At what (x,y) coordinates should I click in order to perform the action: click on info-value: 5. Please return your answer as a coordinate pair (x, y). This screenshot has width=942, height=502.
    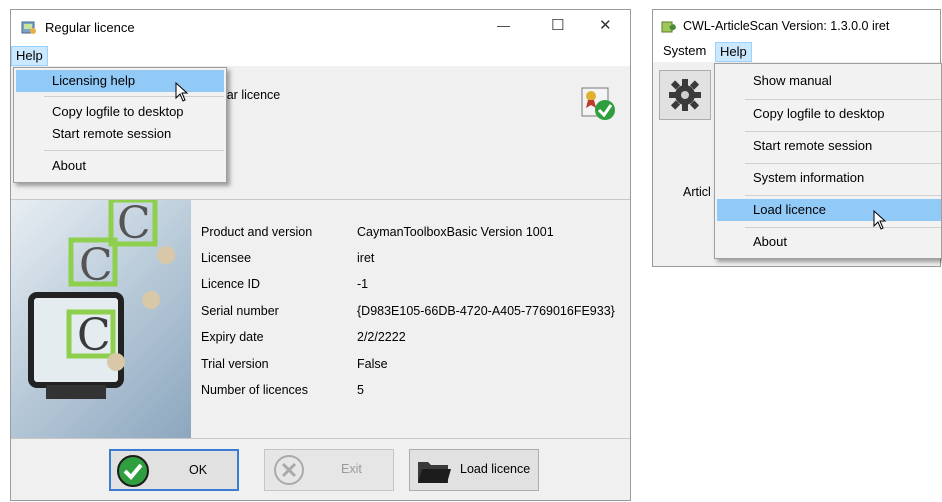
    Looking at the image, I should click on (360, 390).